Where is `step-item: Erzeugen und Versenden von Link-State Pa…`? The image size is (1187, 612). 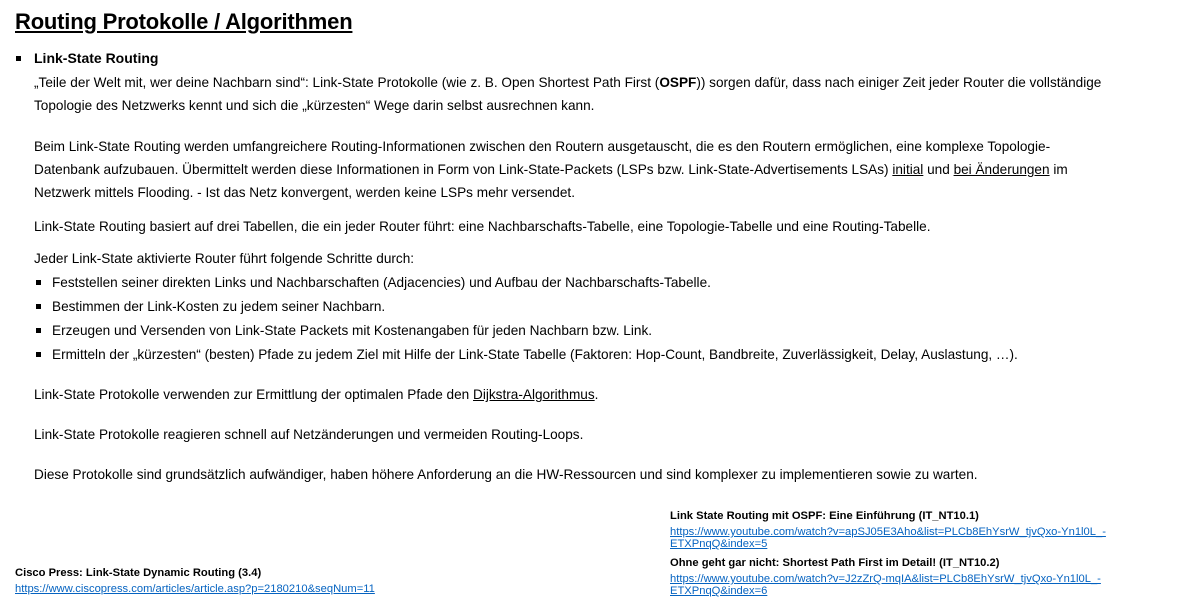
step-item: Erzeugen und Versenden von Link-State Pa… is located at coordinates (352, 330).